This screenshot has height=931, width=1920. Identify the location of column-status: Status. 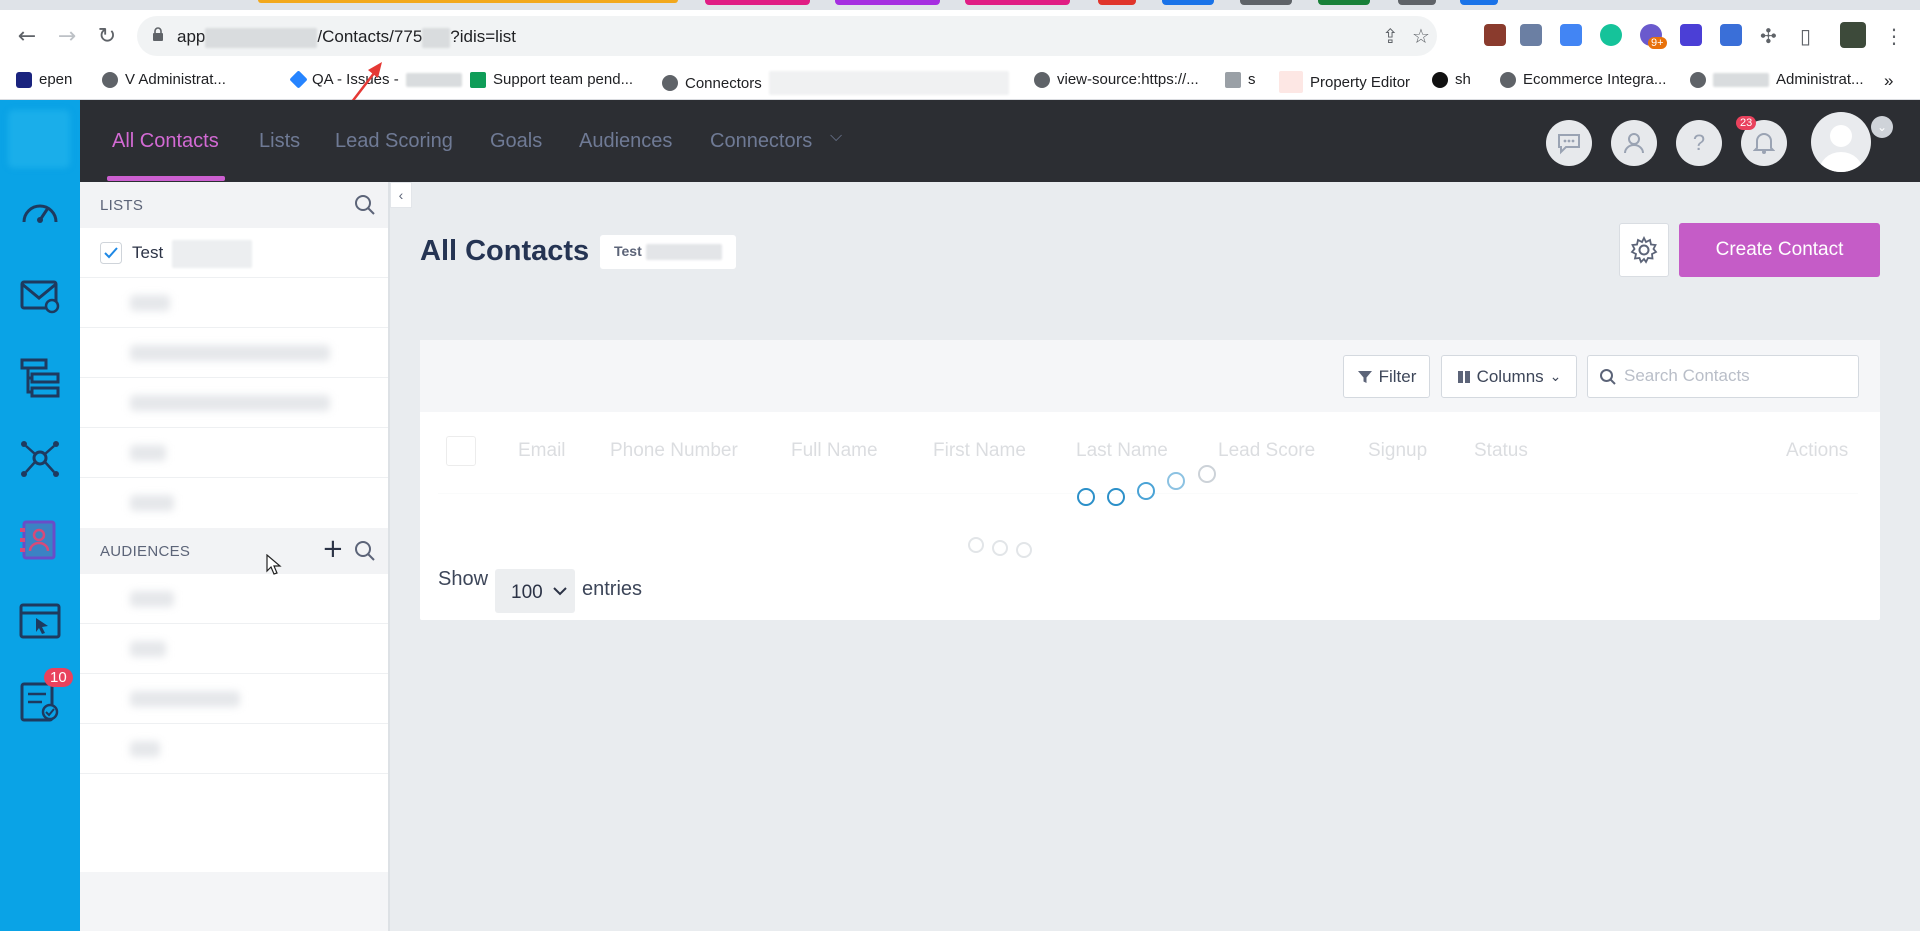
(1501, 451).